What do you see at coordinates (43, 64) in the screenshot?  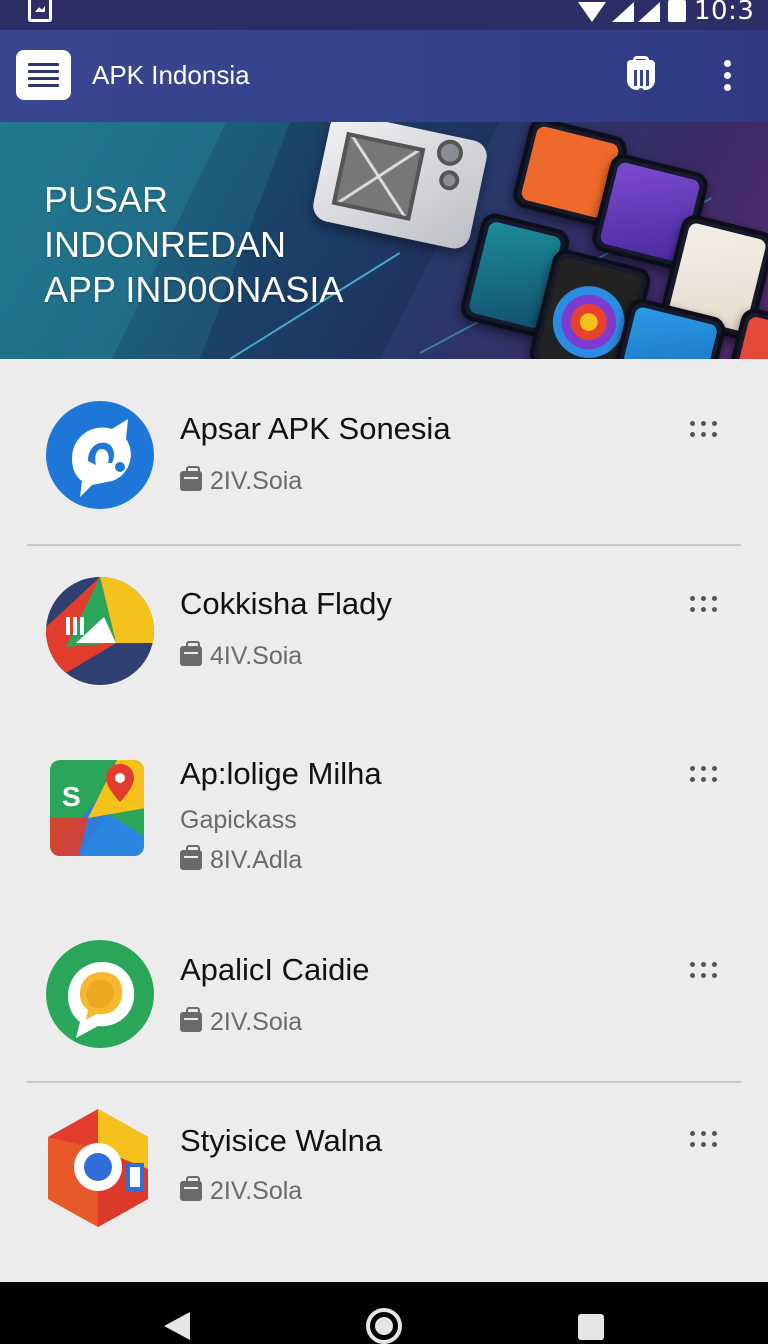 I see `menu-icon` at bounding box center [43, 64].